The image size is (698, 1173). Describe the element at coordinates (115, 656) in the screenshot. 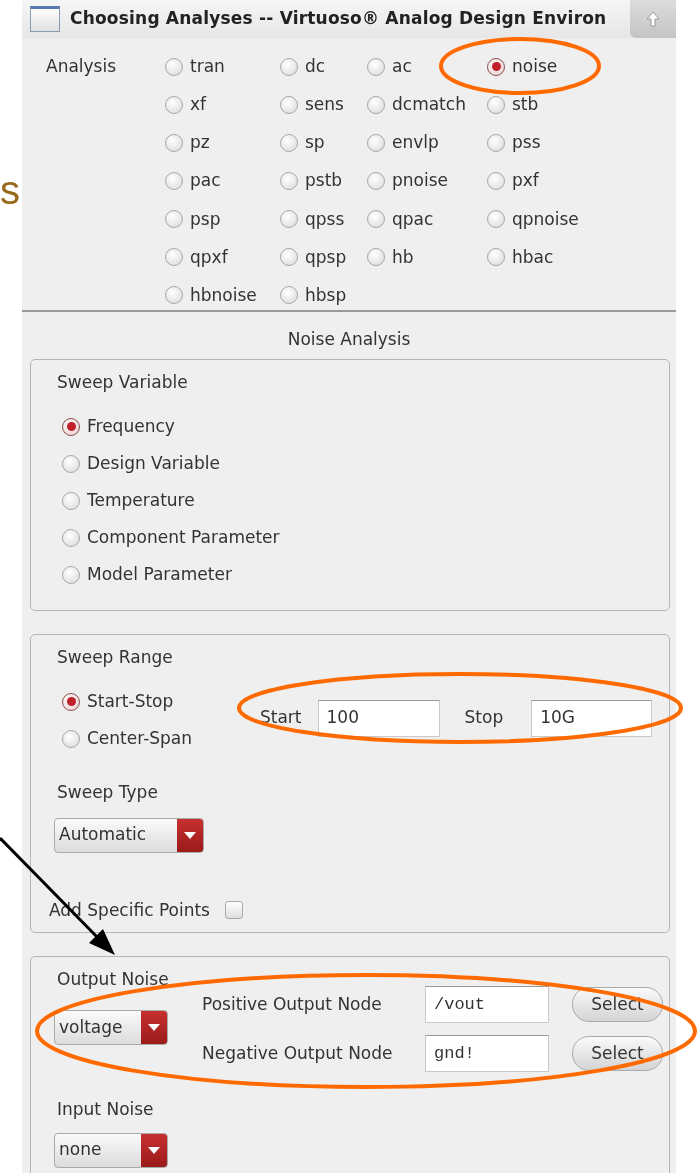

I see `group-title: Sweep Range` at that location.